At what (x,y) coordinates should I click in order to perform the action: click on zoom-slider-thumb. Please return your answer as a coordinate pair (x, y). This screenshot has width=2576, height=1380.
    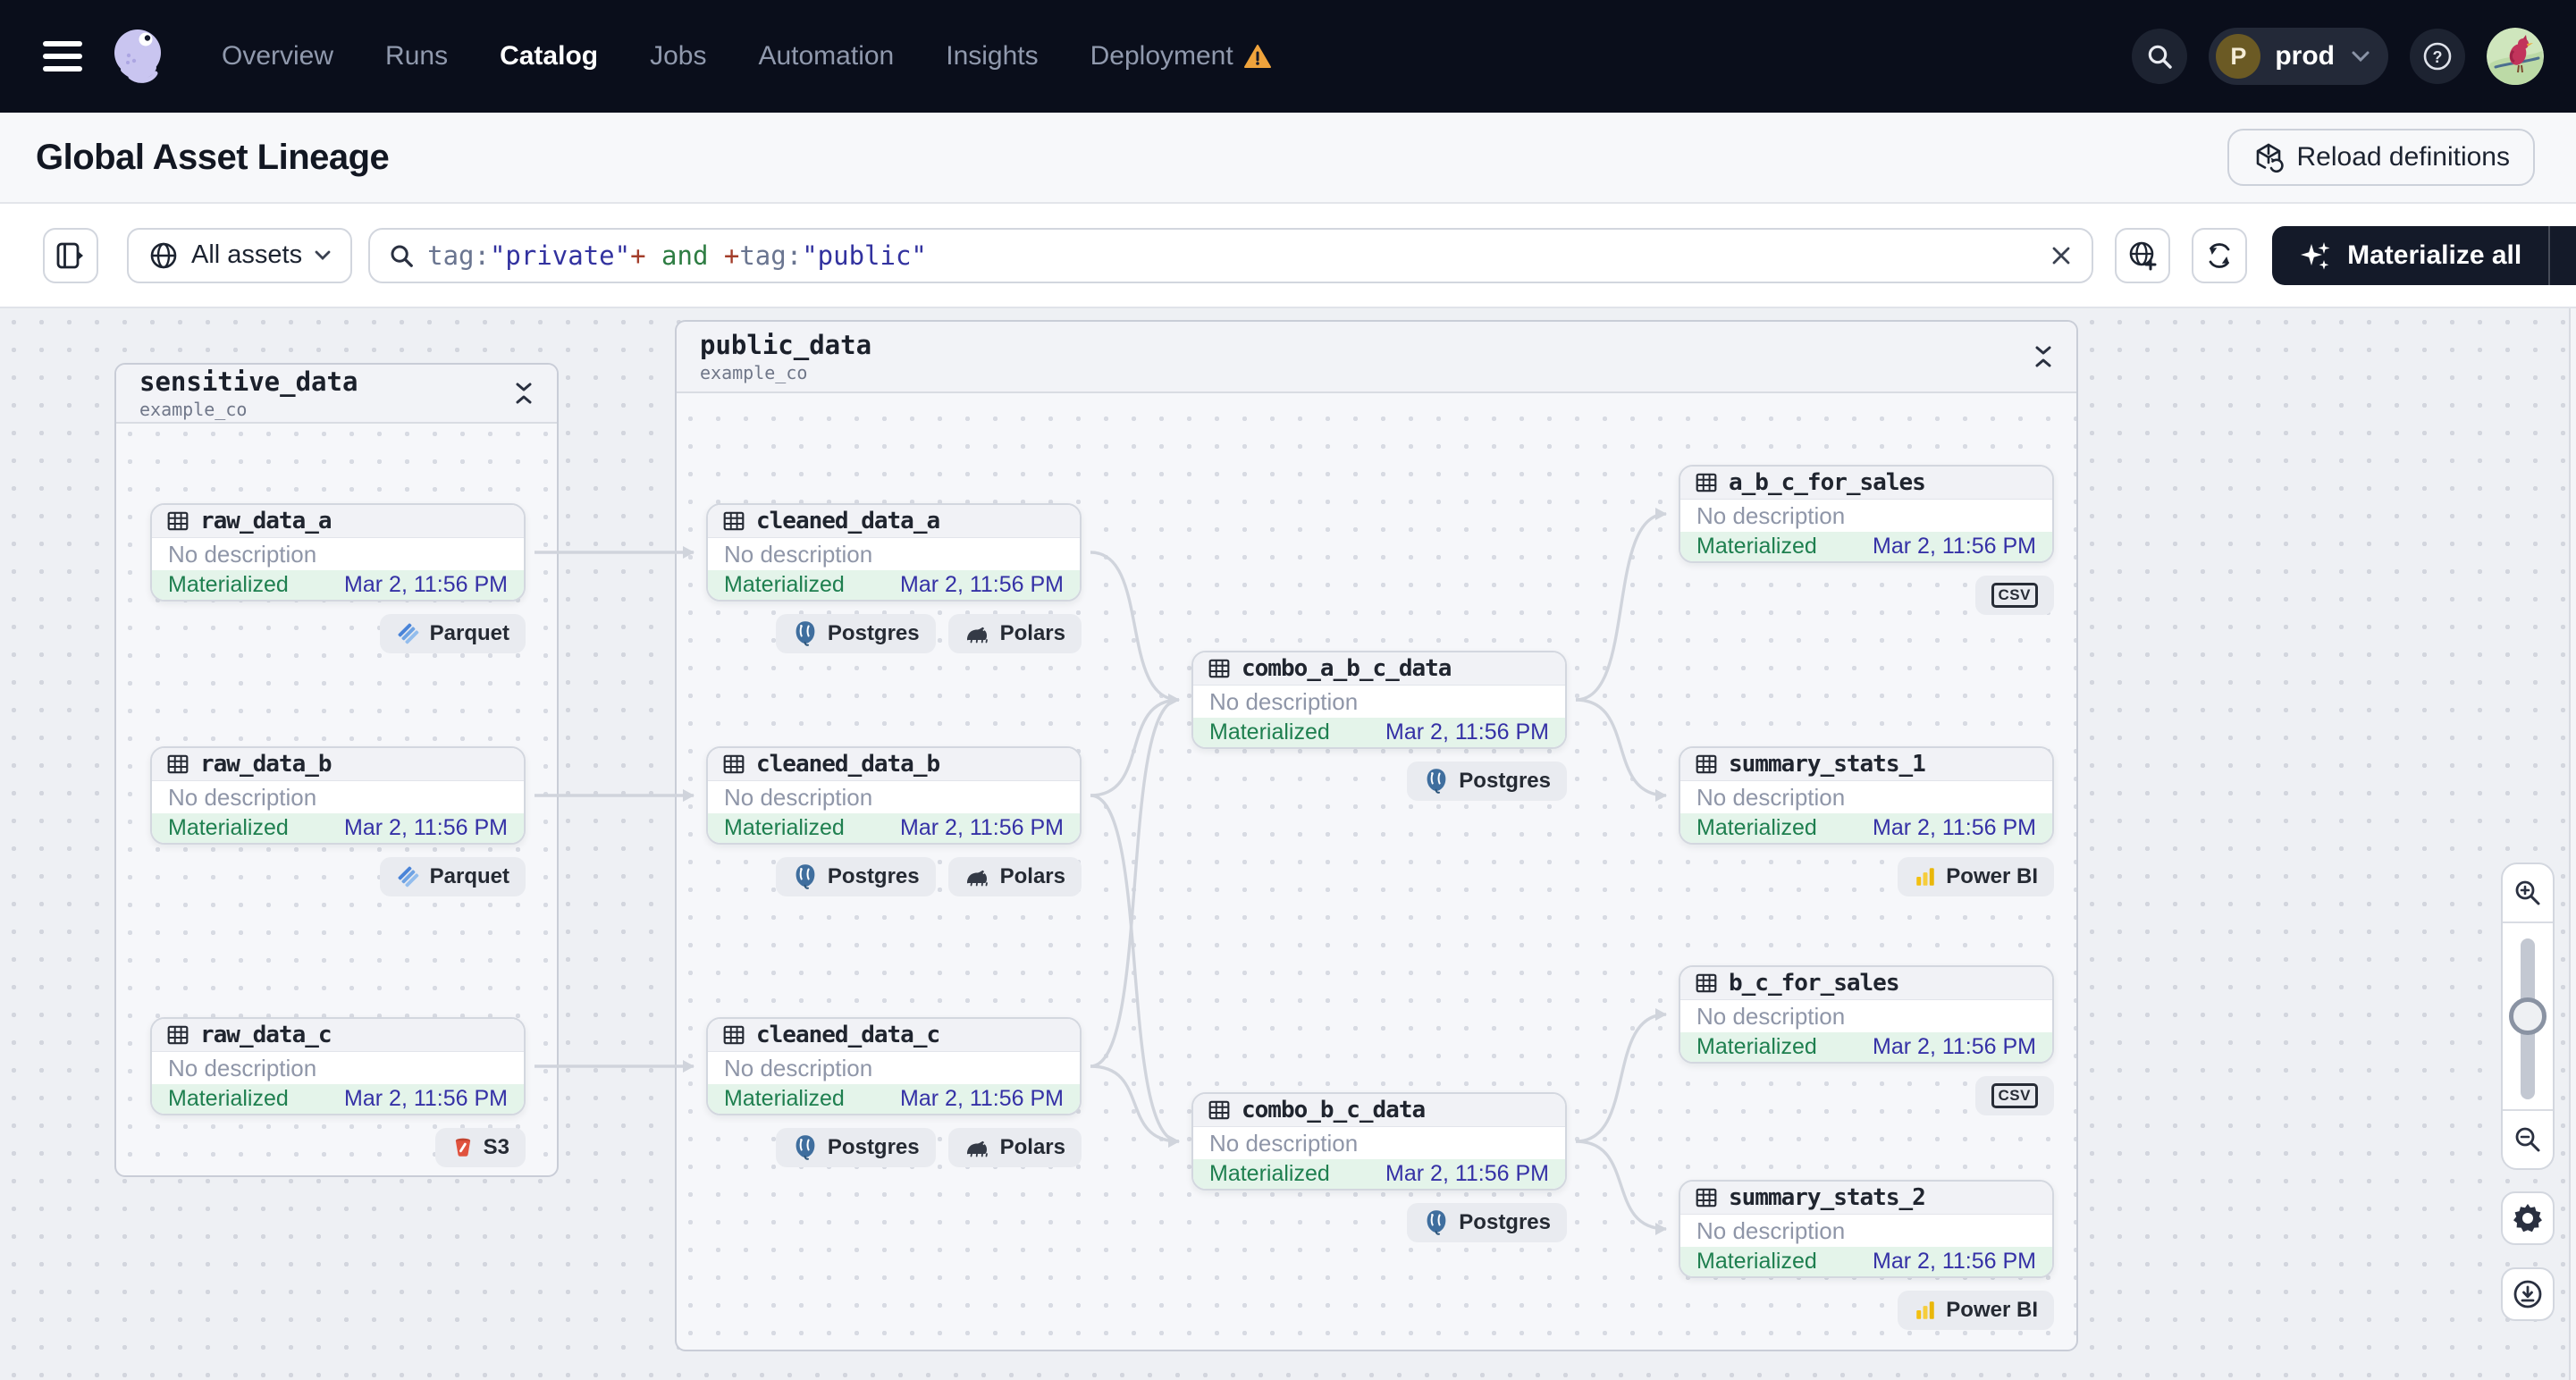
    Looking at the image, I should click on (2528, 1016).